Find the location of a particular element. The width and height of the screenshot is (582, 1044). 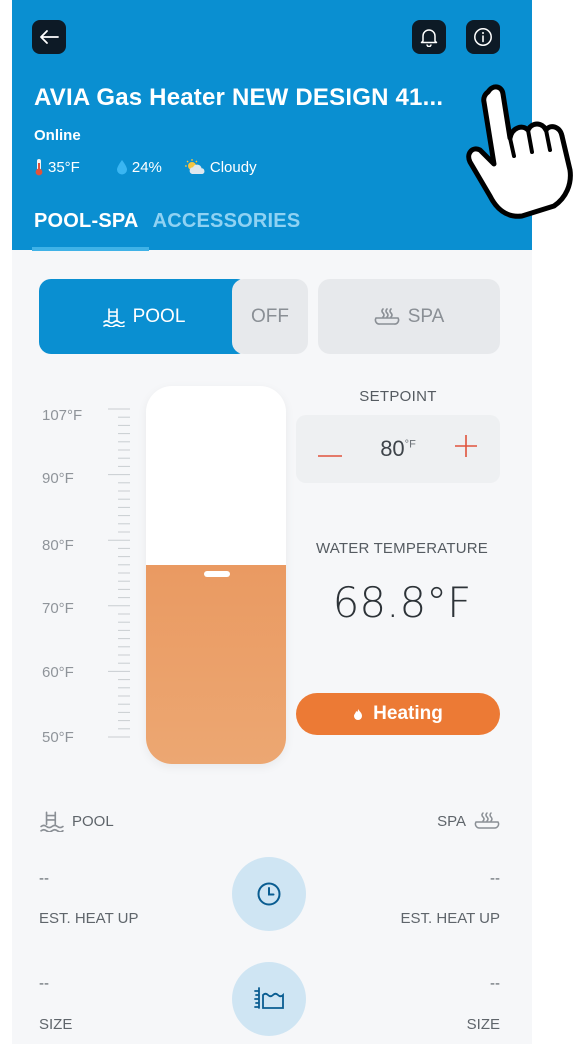

spa-size-value: -- is located at coordinates (495, 983).